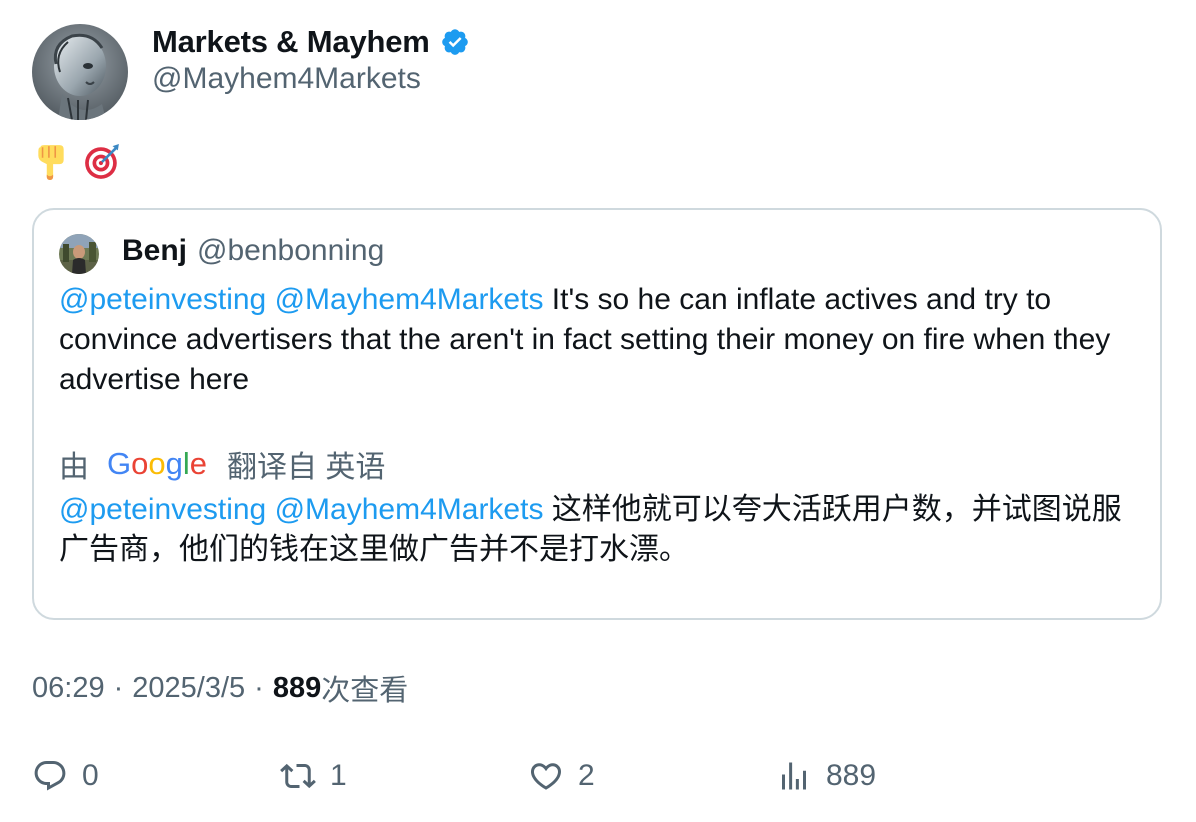  What do you see at coordinates (409, 299) in the screenshot?
I see `mention-mayhem4markets: @Mayhem4Markets` at bounding box center [409, 299].